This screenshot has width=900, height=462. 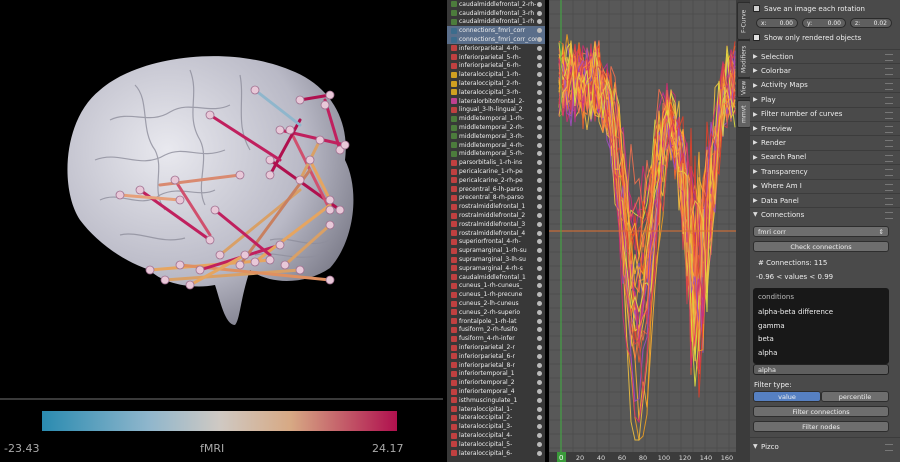 I want to click on outliner-item: caudalmiddlefrontal_2-rh-, so click(x=496, y=4).